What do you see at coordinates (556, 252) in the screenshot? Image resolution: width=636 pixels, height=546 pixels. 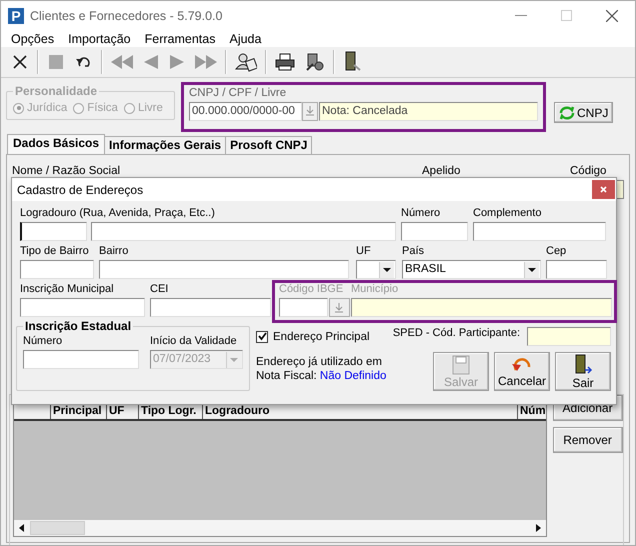 I see `field-label: Cep` at bounding box center [556, 252].